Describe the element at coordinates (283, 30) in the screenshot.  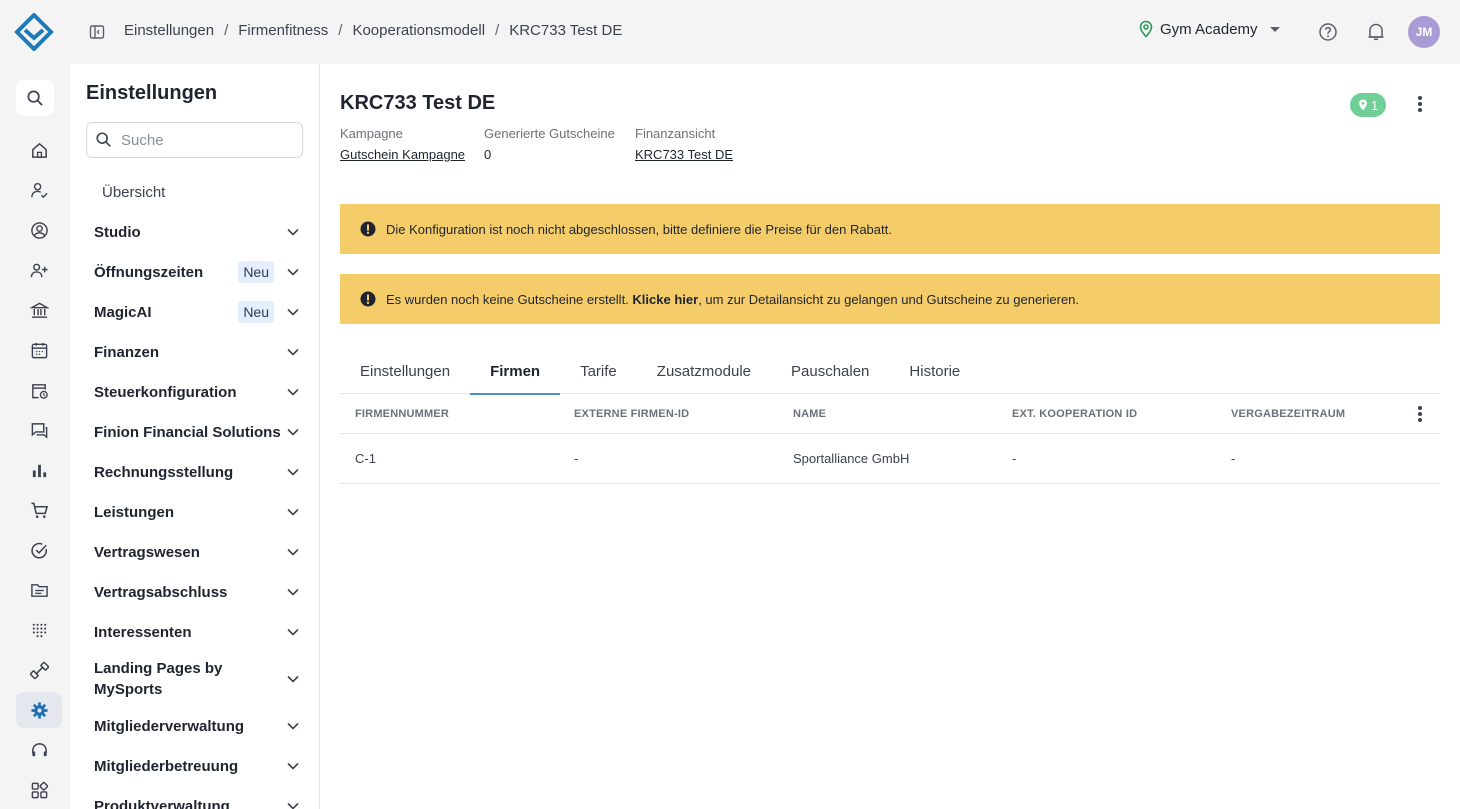
I see `breadcrumb-item: Firmenfitness` at that location.